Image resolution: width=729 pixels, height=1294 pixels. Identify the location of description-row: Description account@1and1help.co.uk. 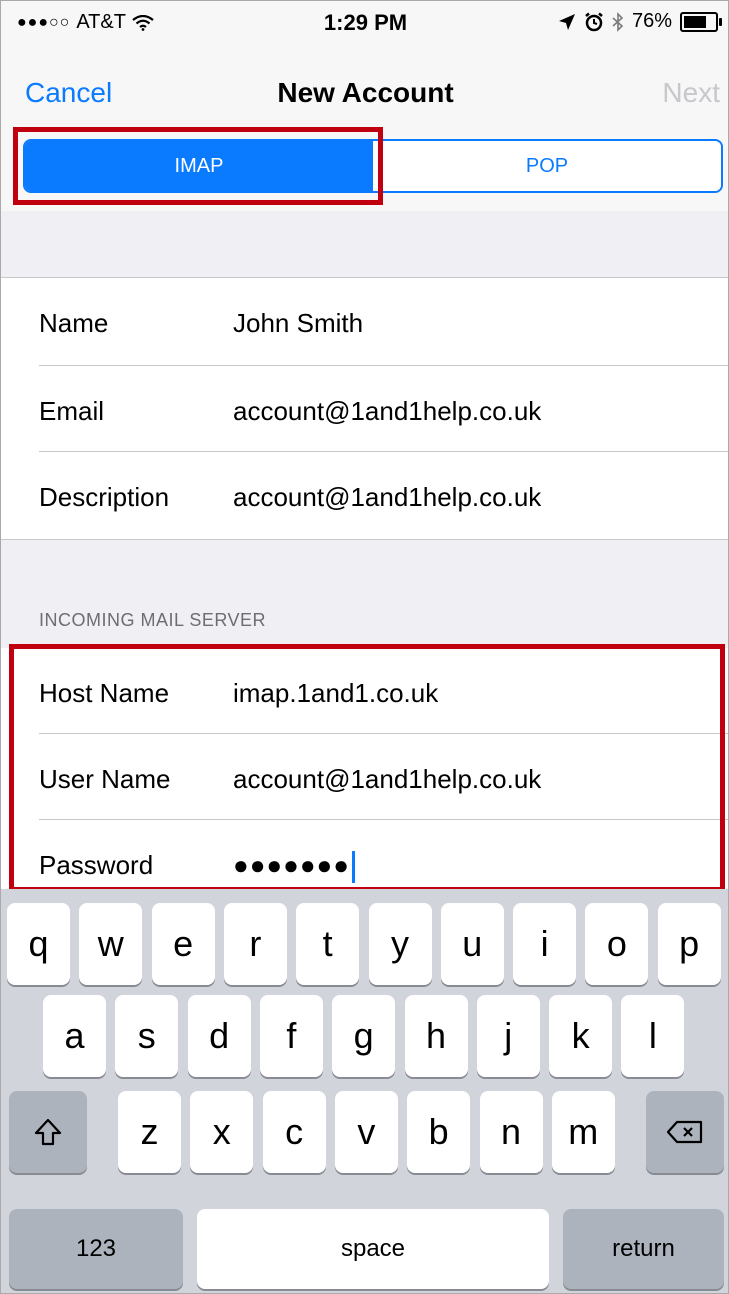
(364, 496).